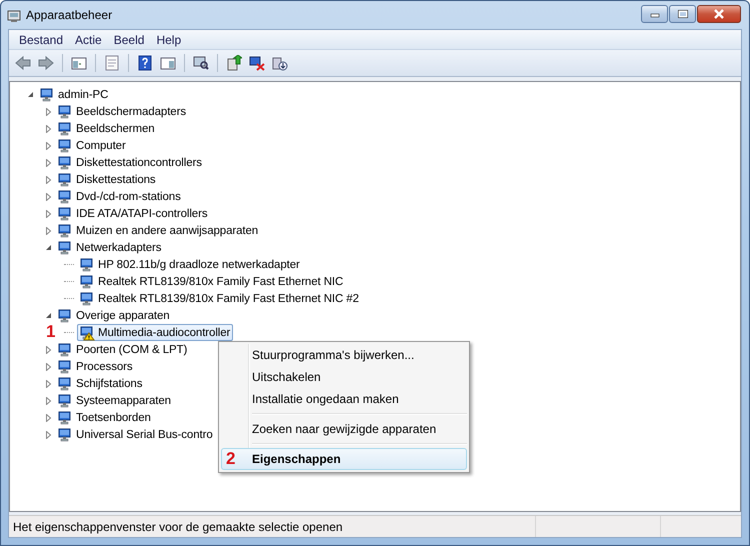 Image resolution: width=750 pixels, height=546 pixels. What do you see at coordinates (190, 264) in the screenshot?
I see `tree-item: HP 802.11b/g draadloze netwerkadapter` at bounding box center [190, 264].